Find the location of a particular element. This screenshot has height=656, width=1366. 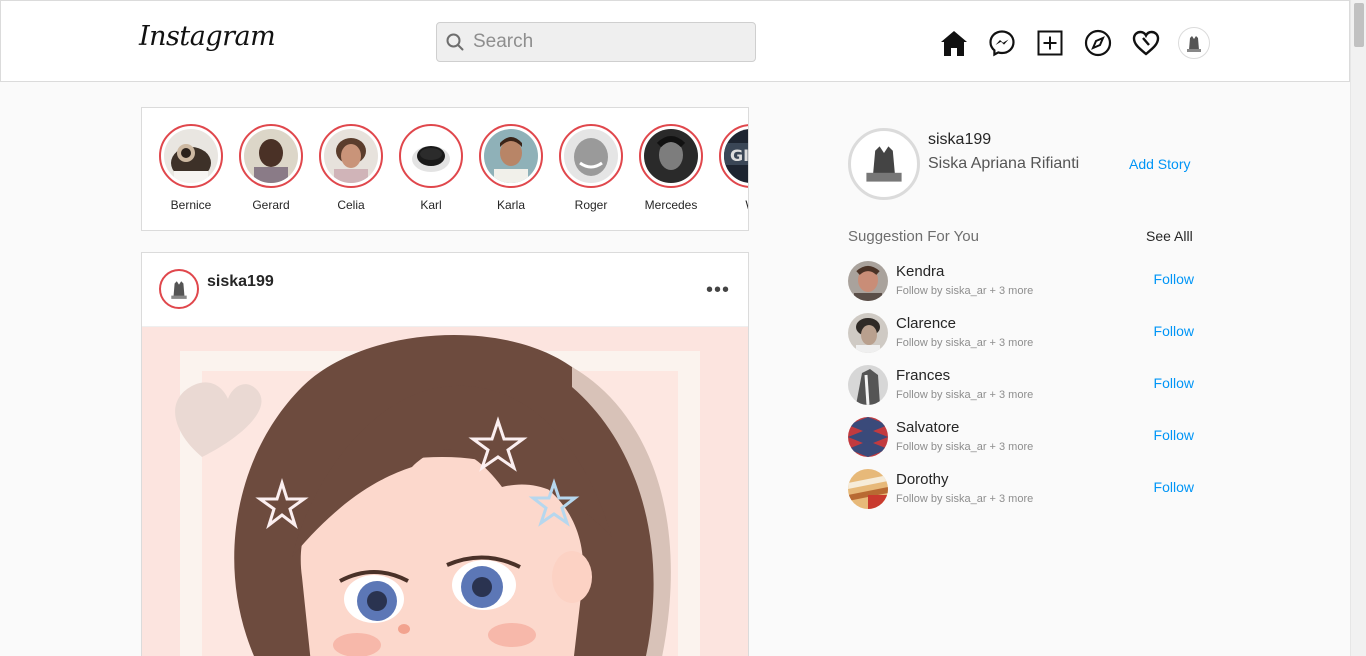

story-name: Roger is located at coordinates (591, 205).